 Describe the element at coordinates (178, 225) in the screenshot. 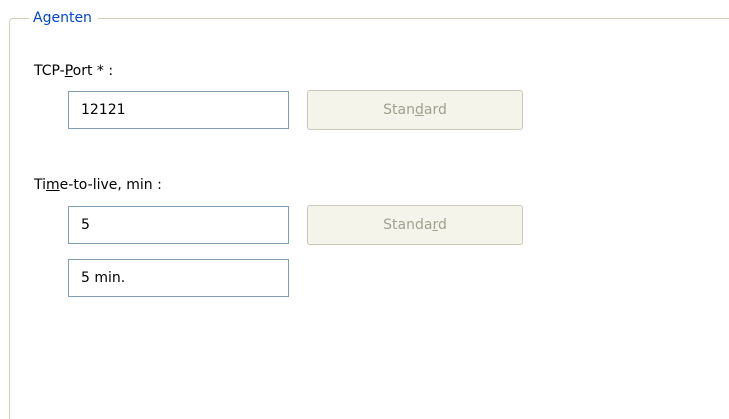

I see `ttl-input: 5` at that location.